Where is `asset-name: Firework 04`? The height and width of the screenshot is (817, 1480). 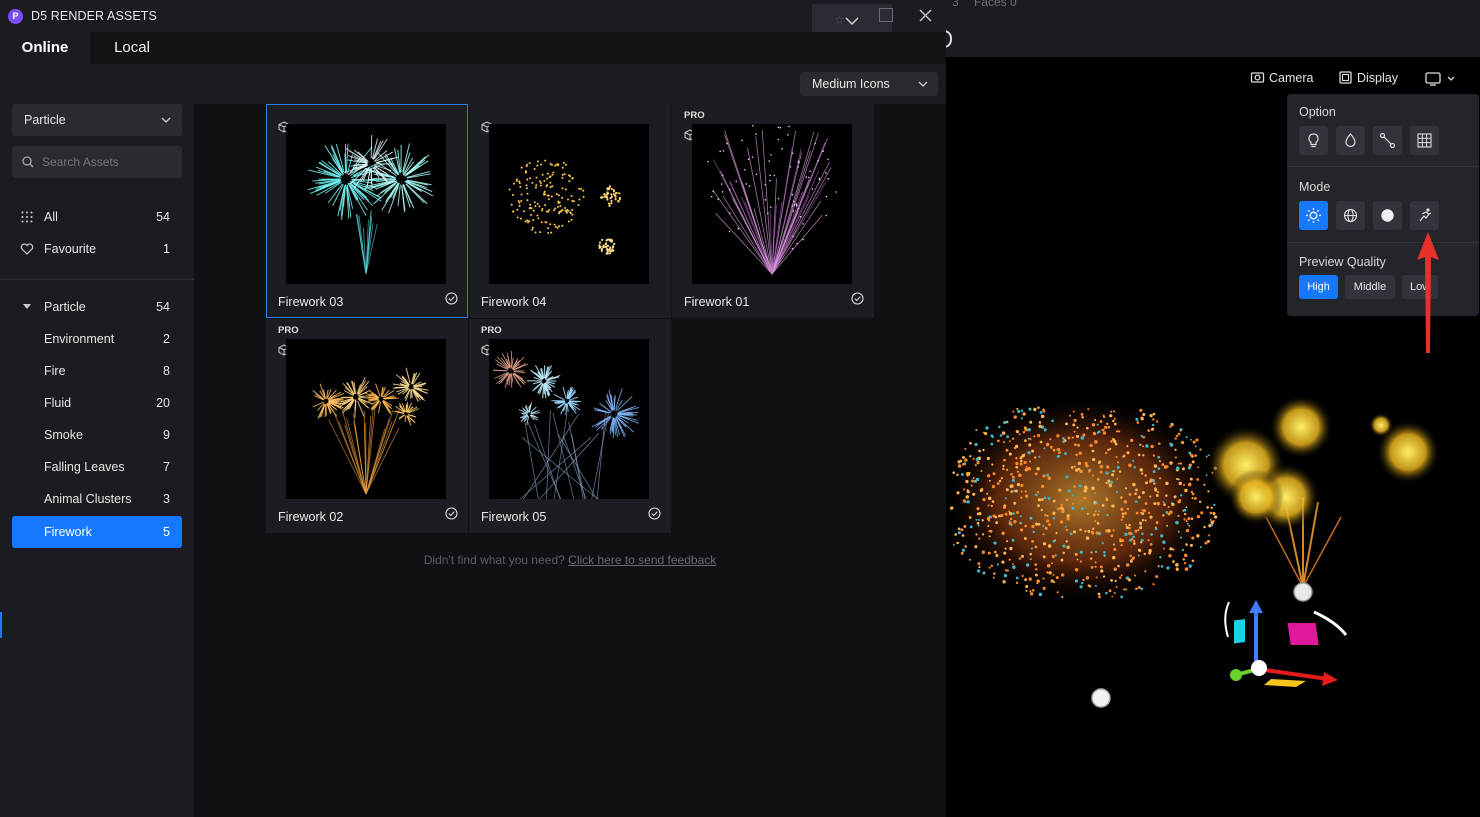 asset-name: Firework 04 is located at coordinates (514, 302).